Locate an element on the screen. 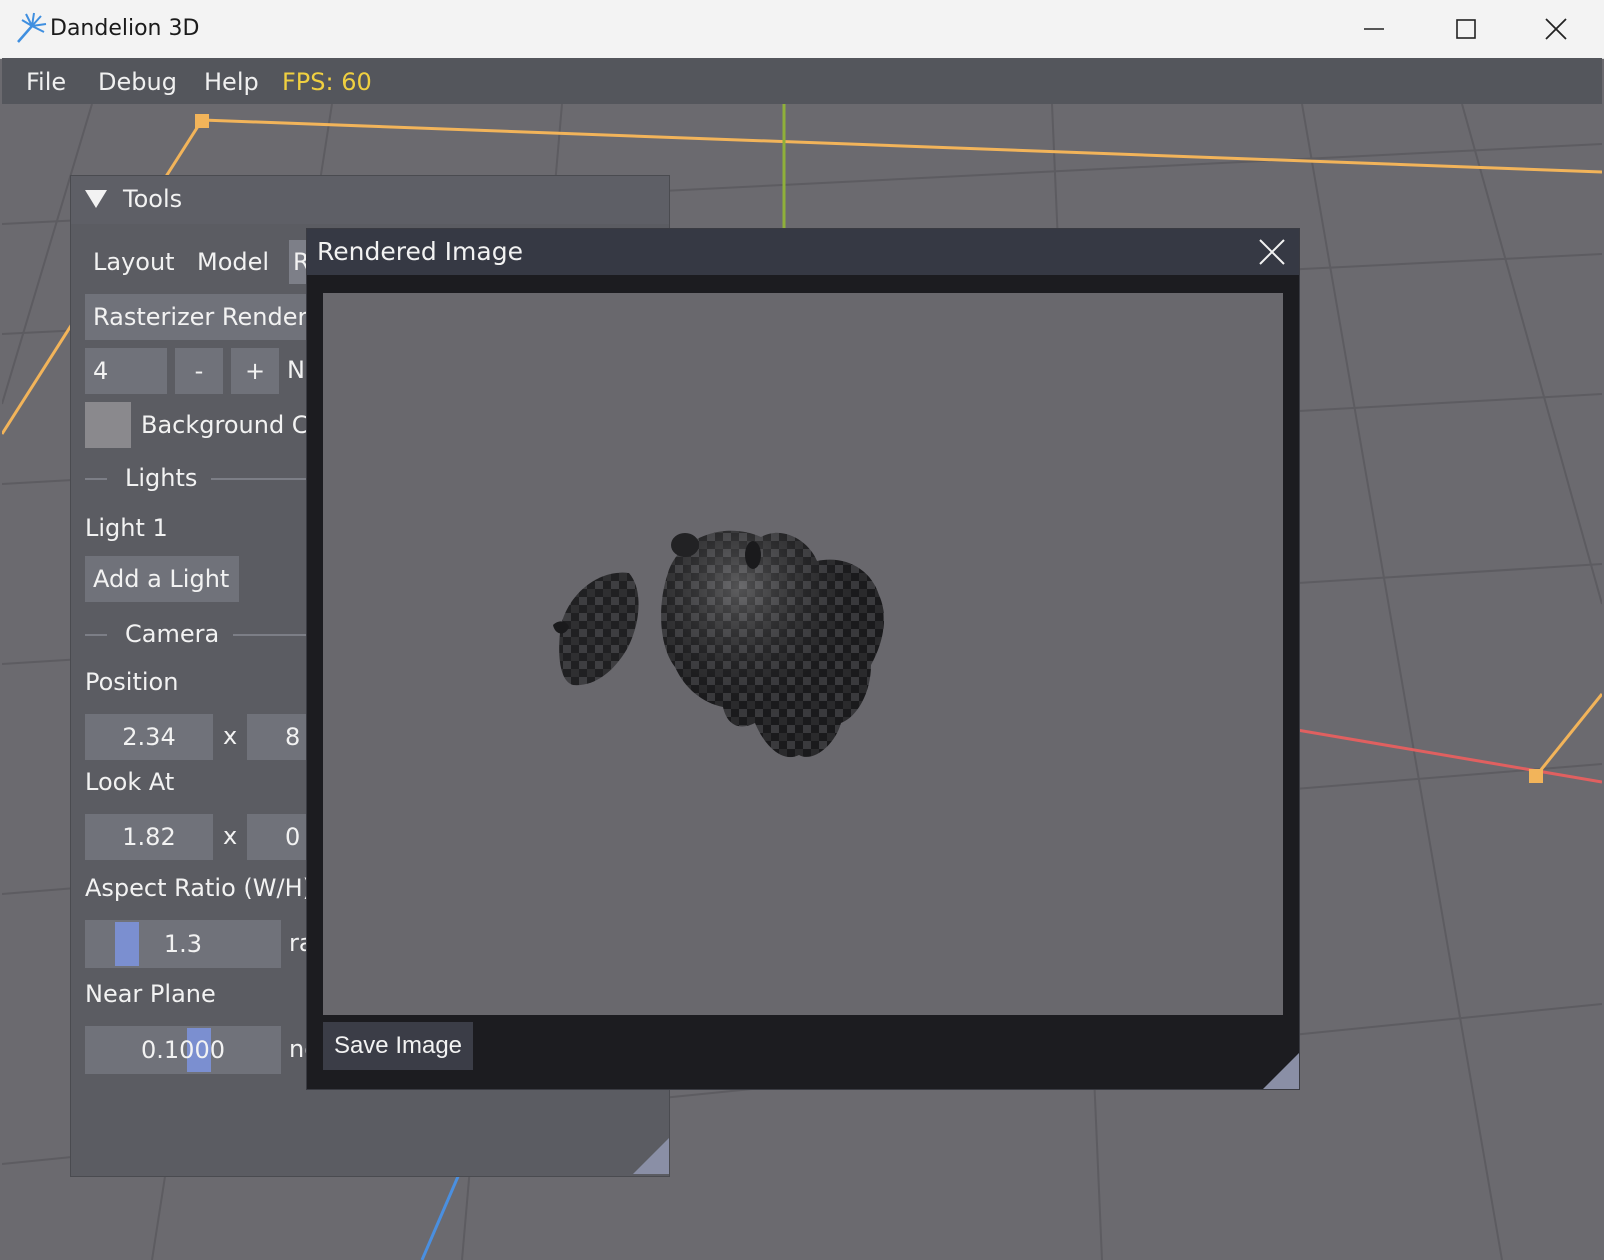  position-label: Position is located at coordinates (132, 682).